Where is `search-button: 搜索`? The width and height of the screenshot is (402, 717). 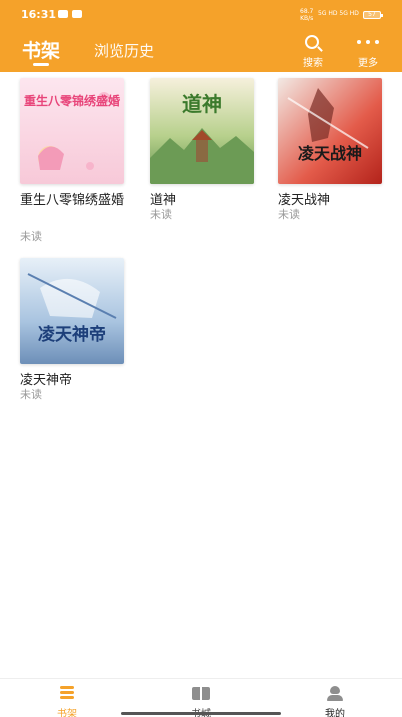
search-button: 搜索 is located at coordinates (313, 51).